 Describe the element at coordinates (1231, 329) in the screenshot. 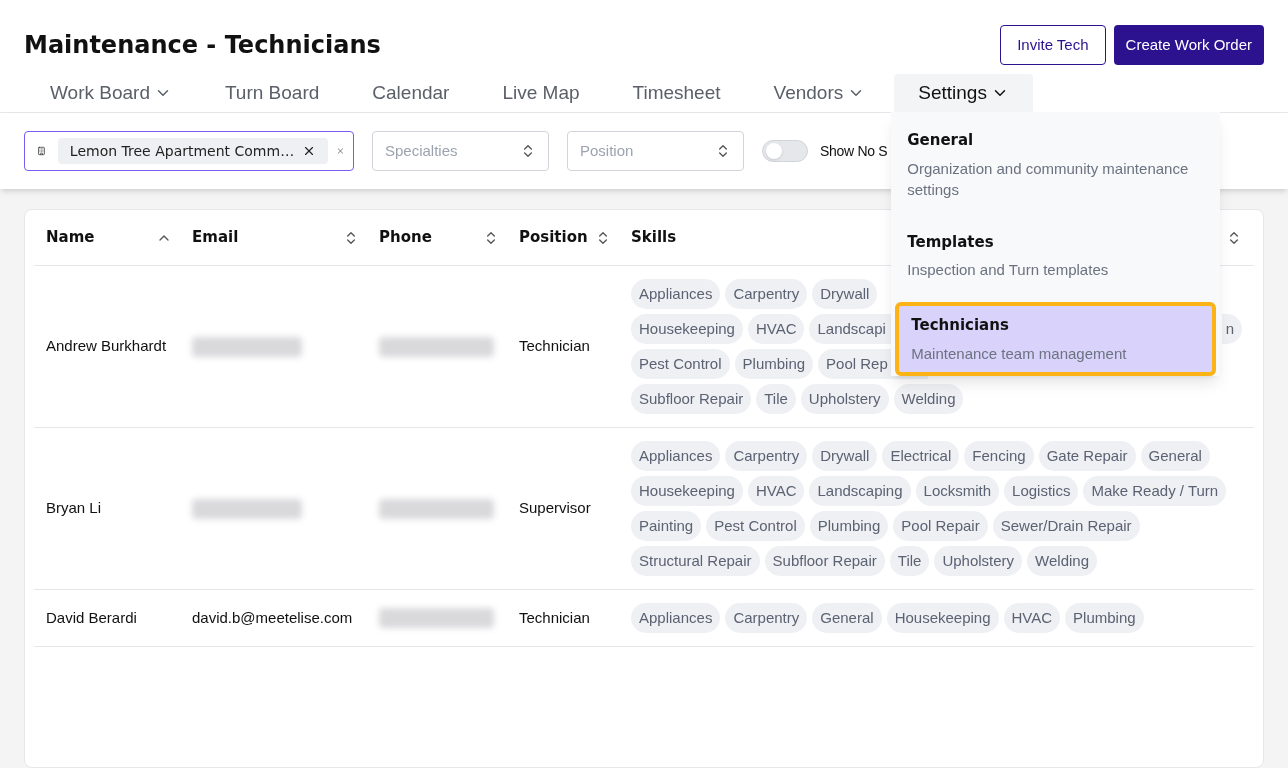

I see `skill-tag: n` at that location.